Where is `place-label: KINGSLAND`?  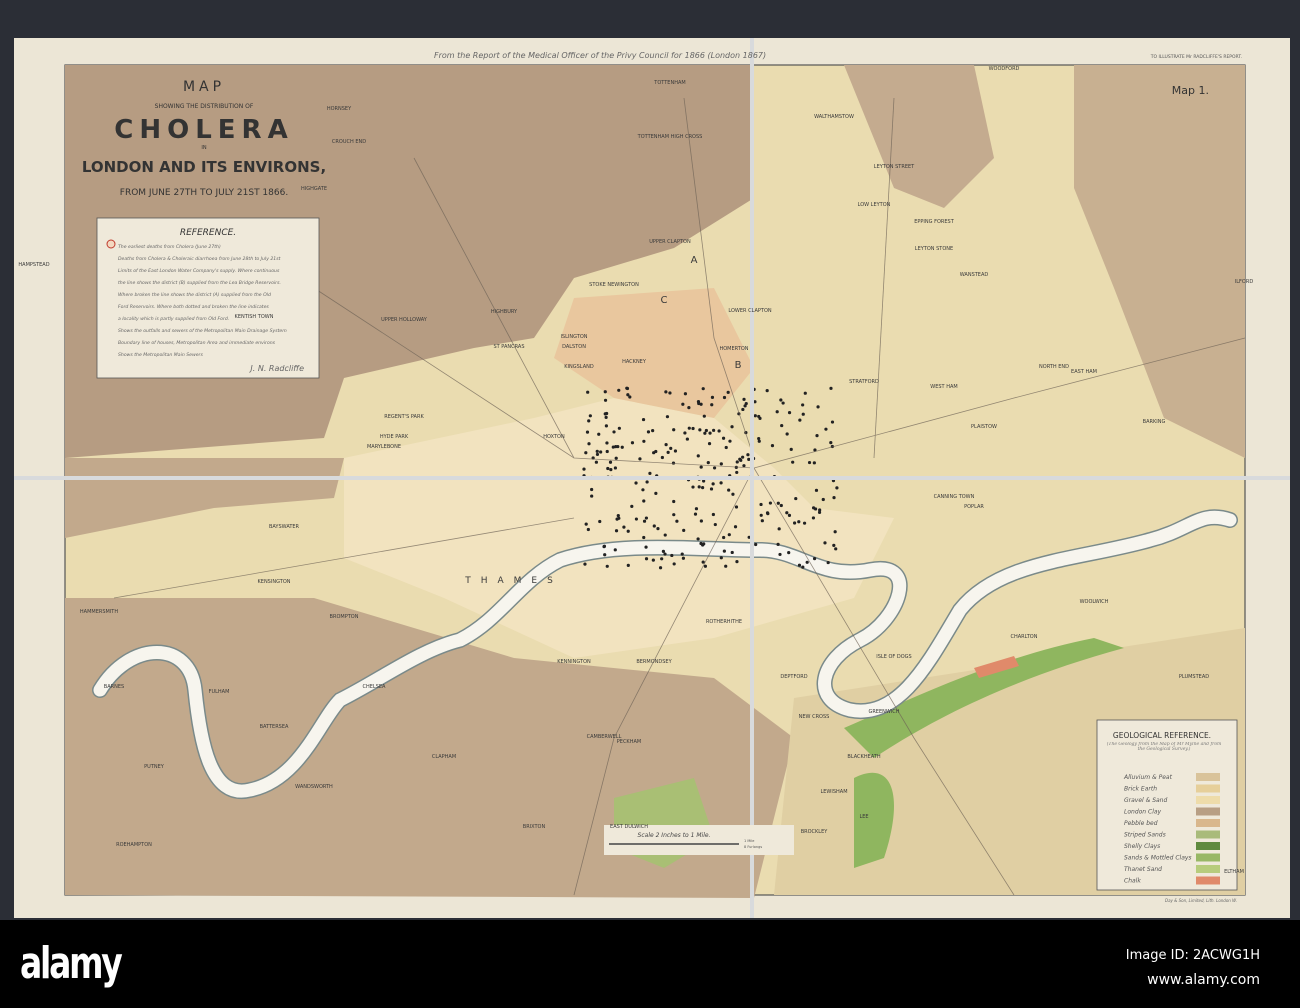 place-label: KINGSLAND is located at coordinates (579, 367).